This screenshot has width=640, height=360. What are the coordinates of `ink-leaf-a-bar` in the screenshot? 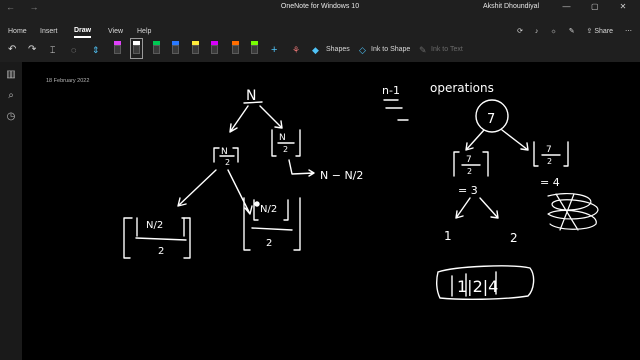 It's located at (161, 239).